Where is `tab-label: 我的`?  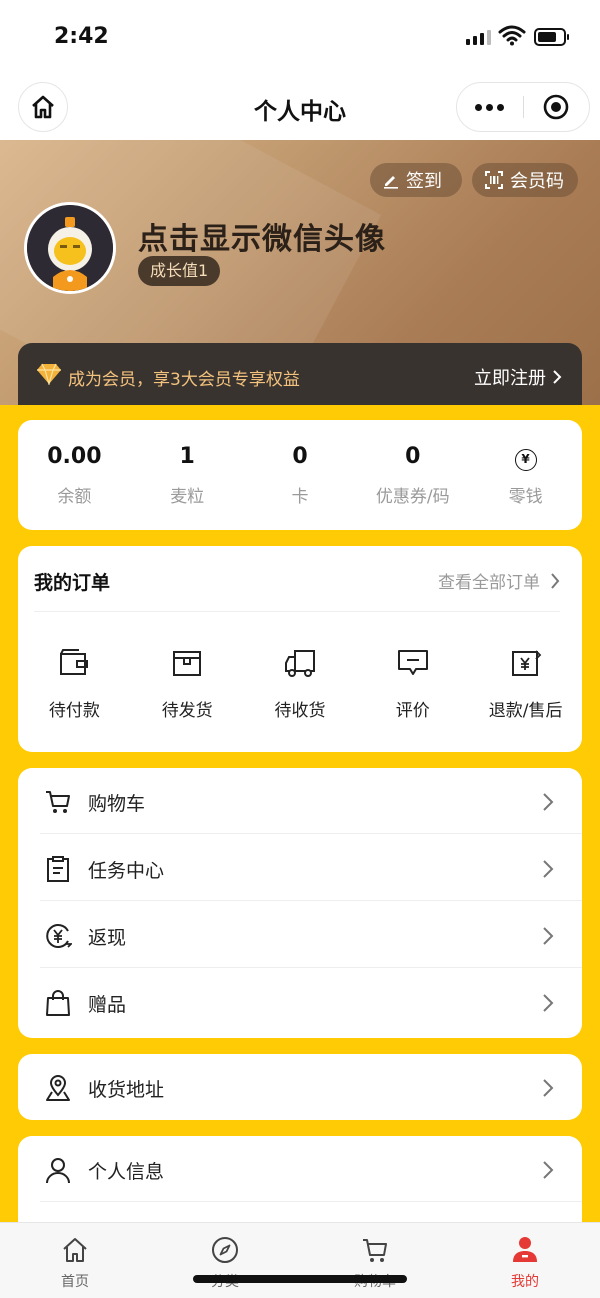 tab-label: 我的 is located at coordinates (525, 1282).